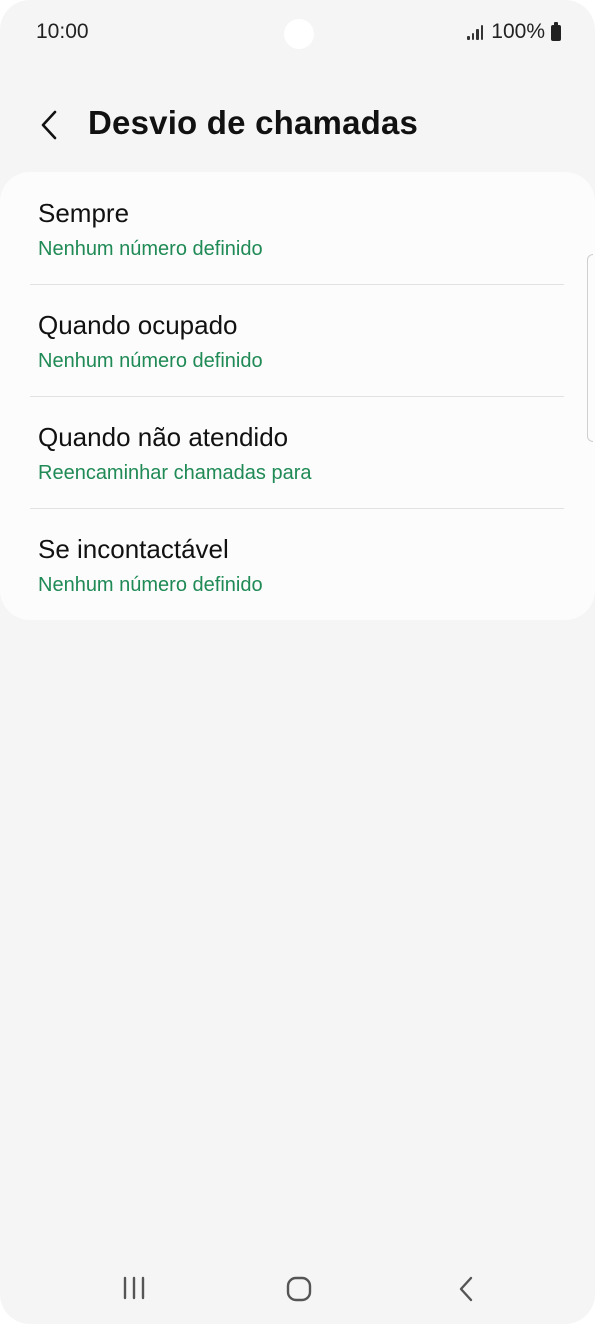 This screenshot has height=1324, width=595. I want to click on back-icon, so click(466, 1289).